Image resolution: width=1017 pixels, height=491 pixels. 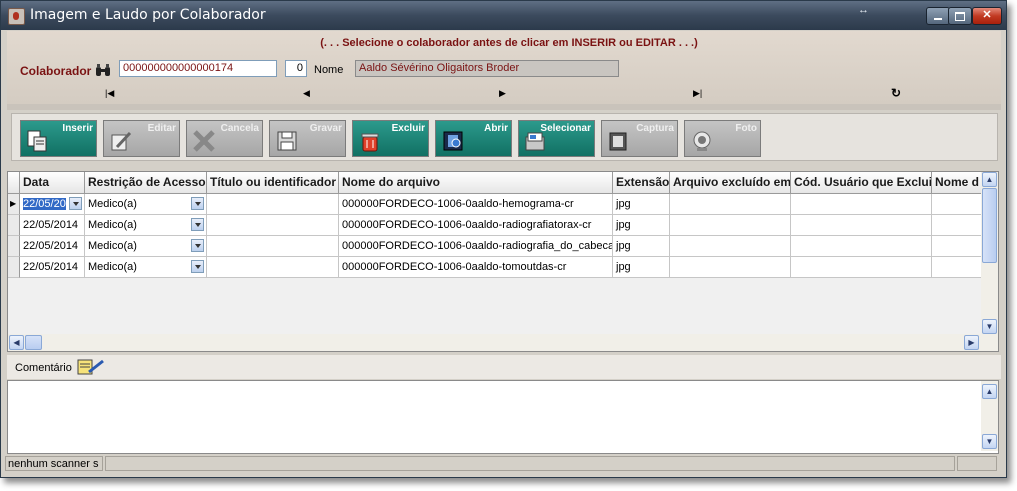 What do you see at coordinates (697, 93) in the screenshot?
I see `nav-last-button: ▶|` at bounding box center [697, 93].